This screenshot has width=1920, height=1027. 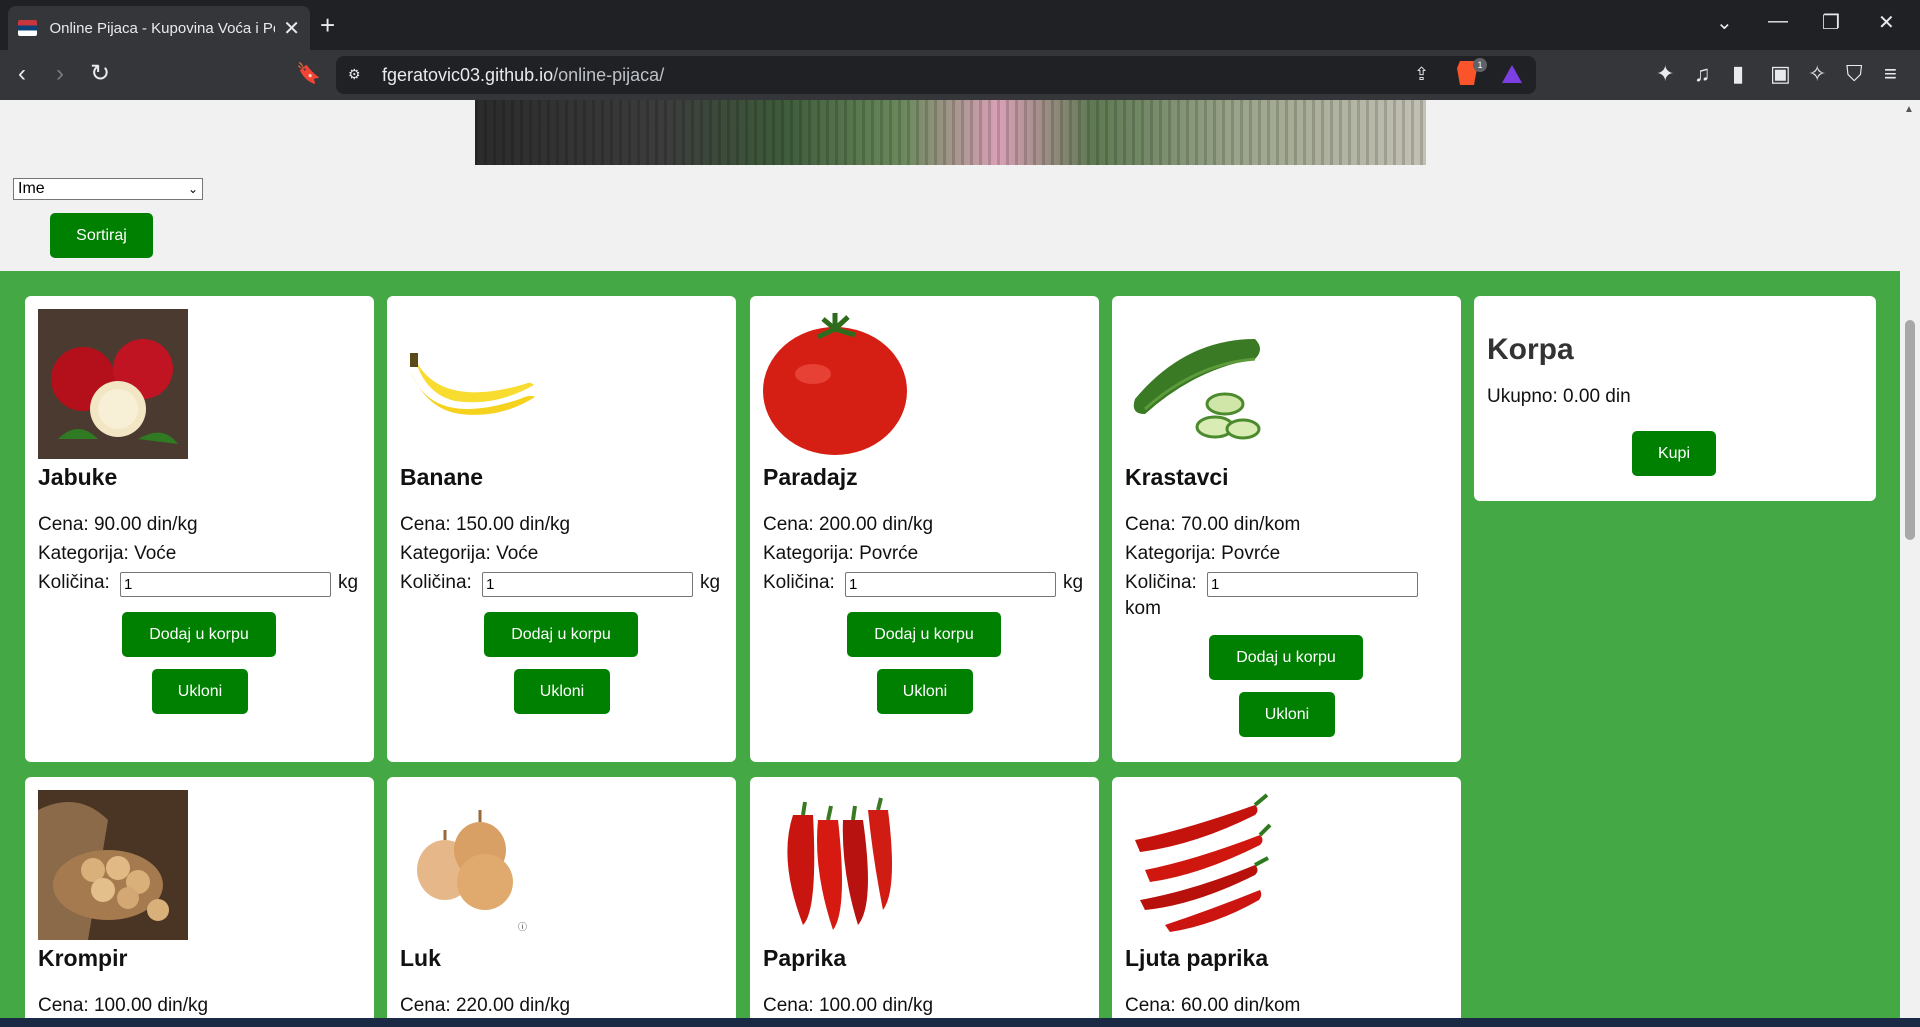 I want to click on cart-title: Korpa, so click(x=1530, y=349).